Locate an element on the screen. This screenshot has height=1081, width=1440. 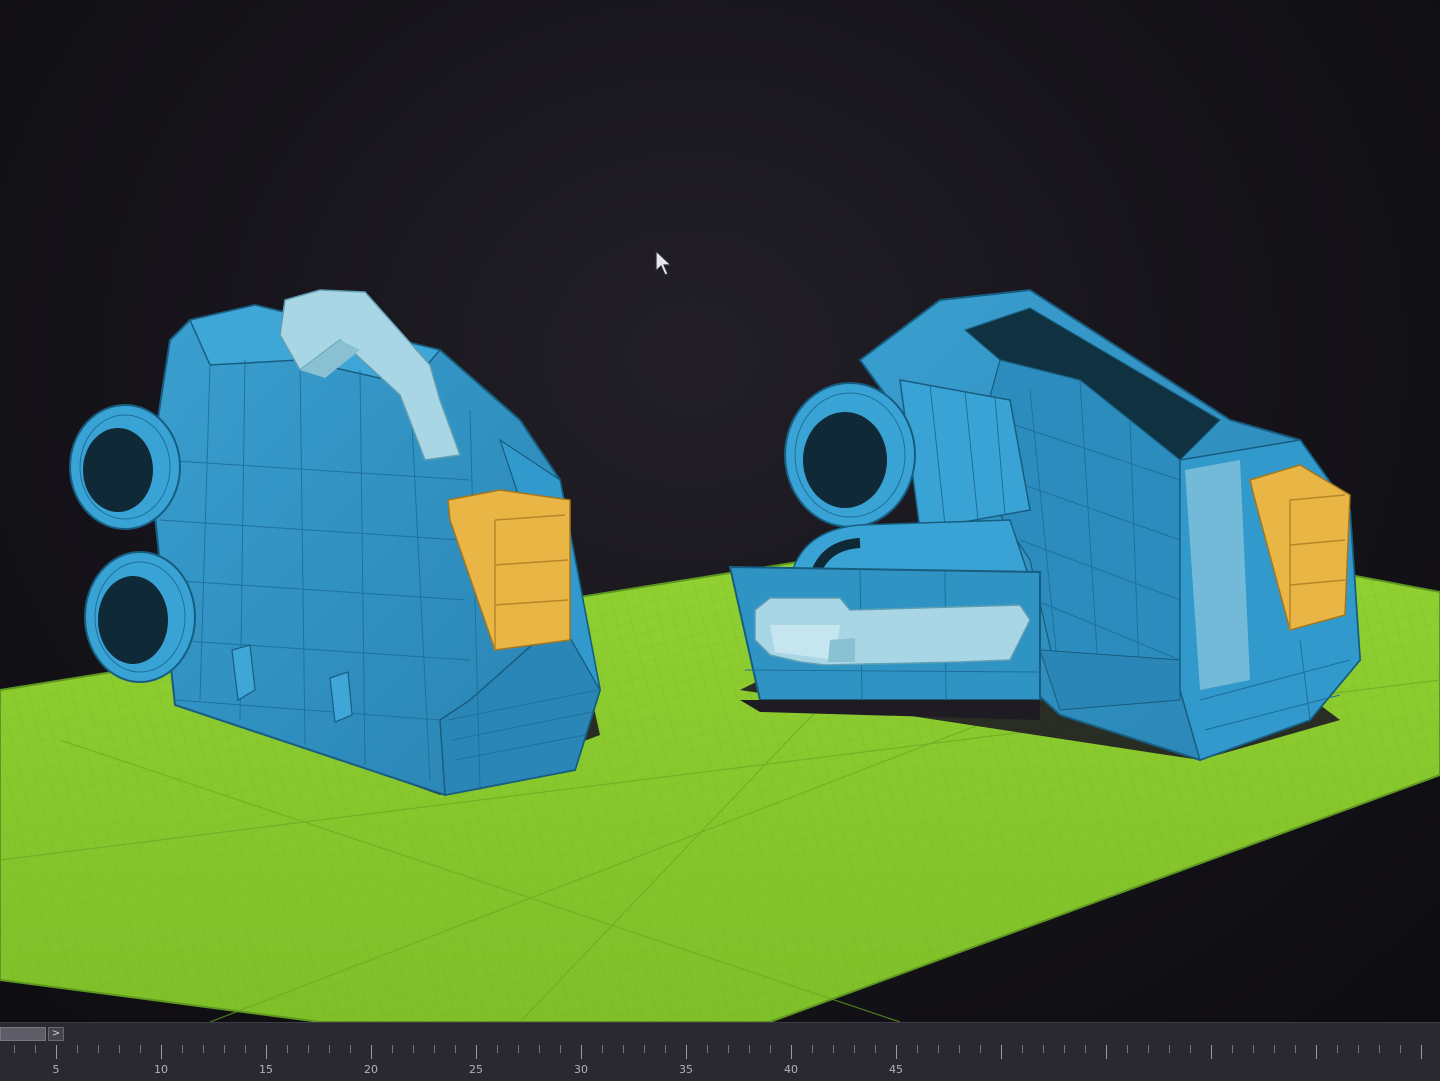
left-lower-thruster is located at coordinates (140, 617).